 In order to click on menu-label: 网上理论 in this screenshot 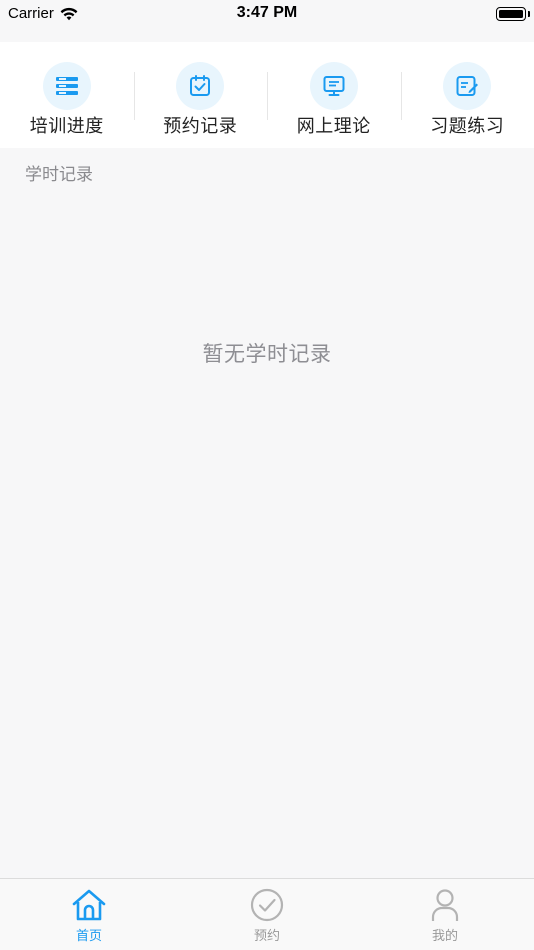, I will do `click(333, 126)`.